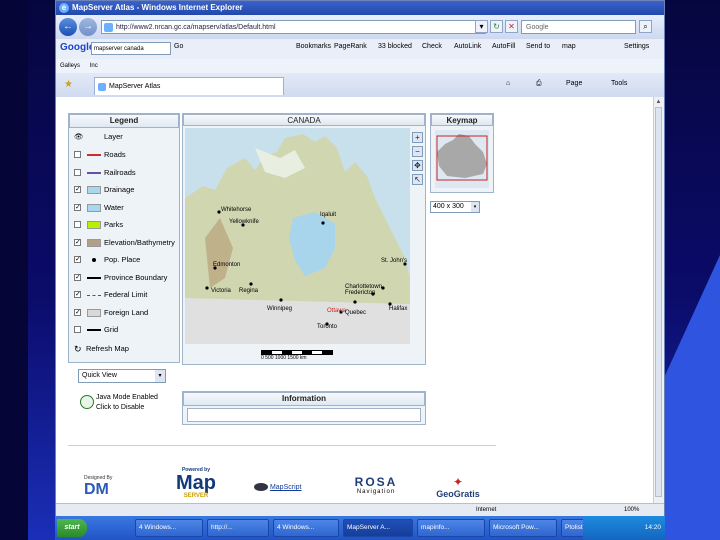 This screenshot has width=720, height=540. What do you see at coordinates (538, 46) in the screenshot?
I see `send-to-button: Send to` at bounding box center [538, 46].